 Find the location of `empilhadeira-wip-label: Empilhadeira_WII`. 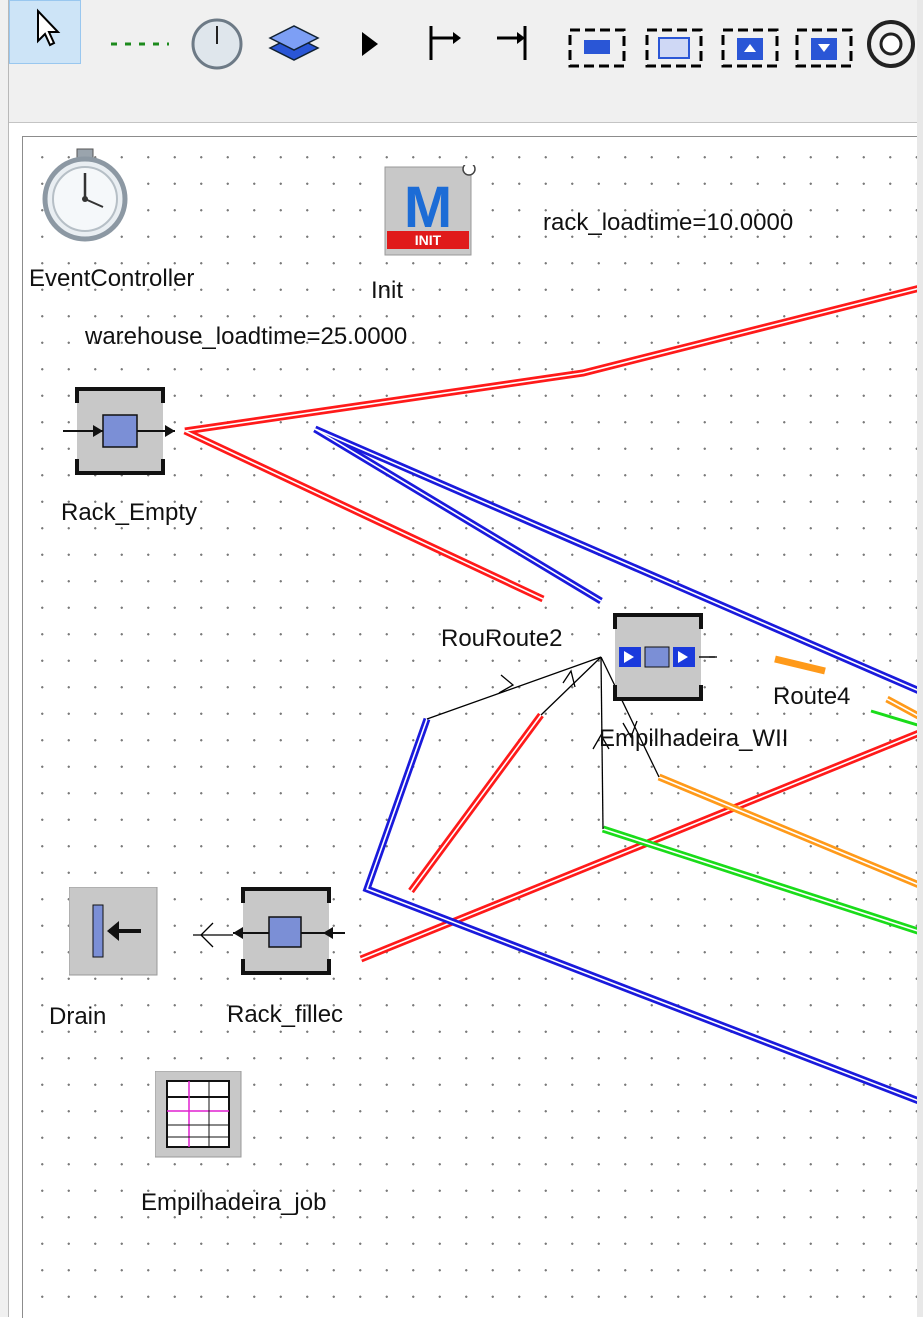

empilhadeira-wip-label: Empilhadeira_WII is located at coordinates (694, 738).